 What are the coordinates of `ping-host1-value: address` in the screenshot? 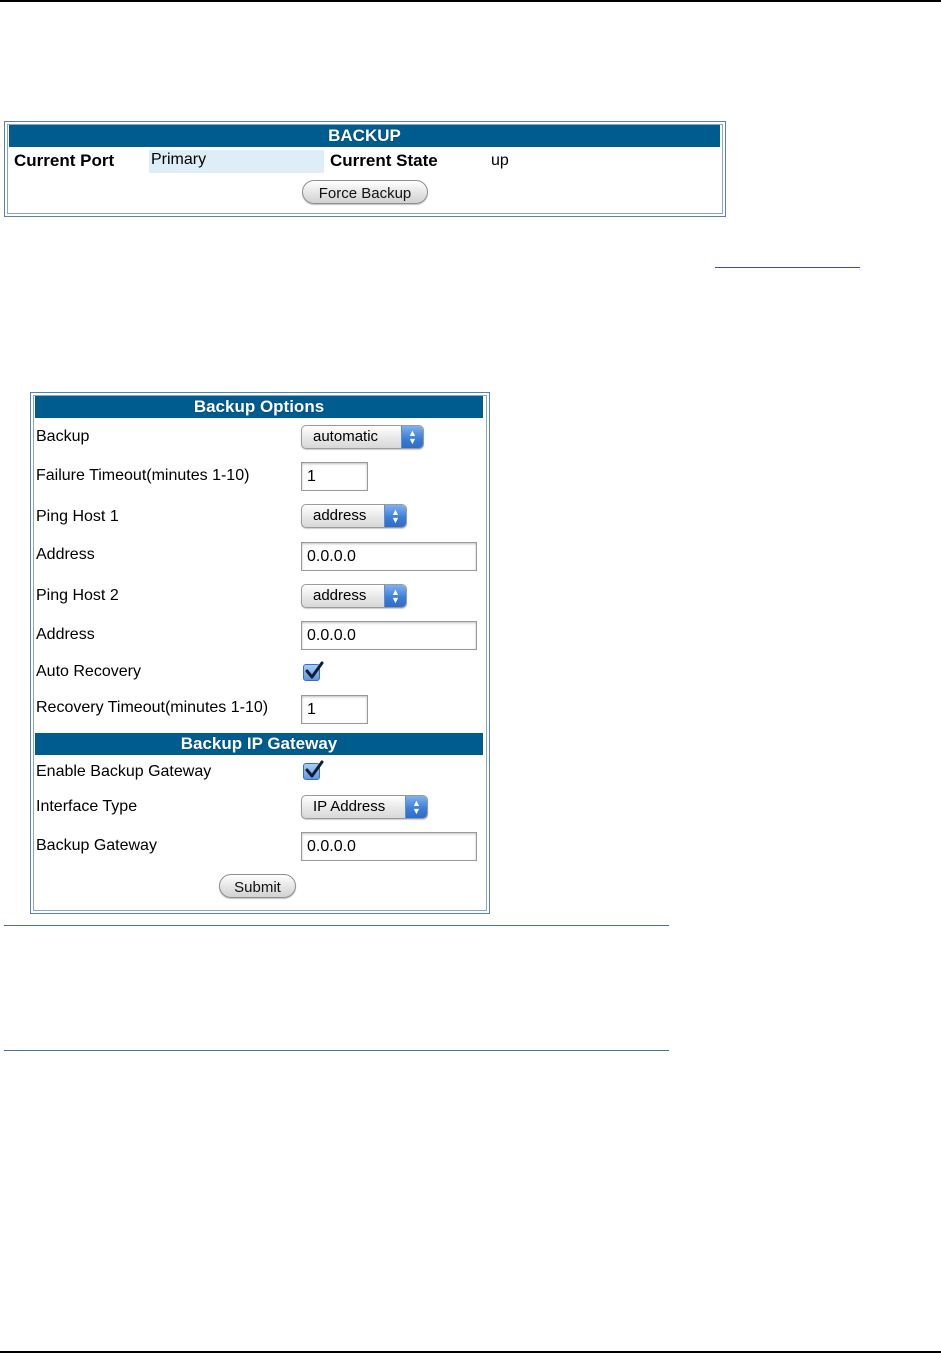 It's located at (340, 515).